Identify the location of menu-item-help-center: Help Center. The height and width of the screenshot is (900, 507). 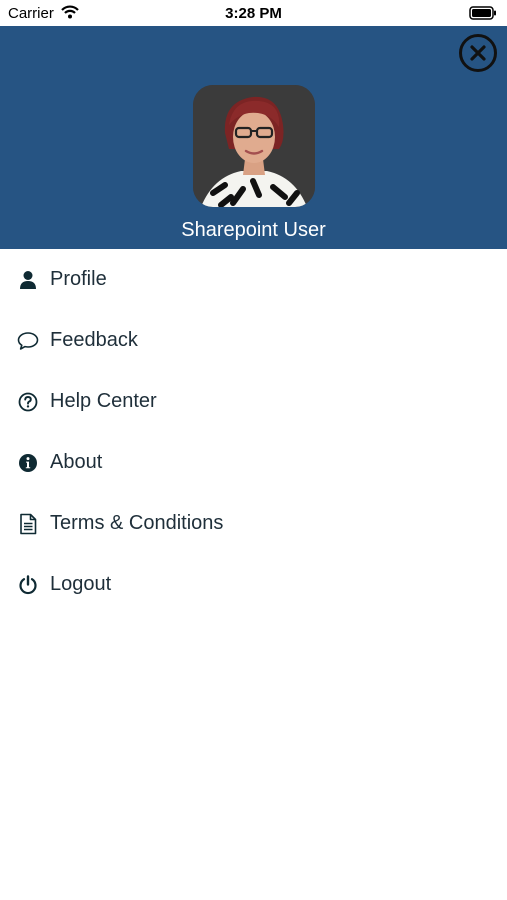
(253, 401).